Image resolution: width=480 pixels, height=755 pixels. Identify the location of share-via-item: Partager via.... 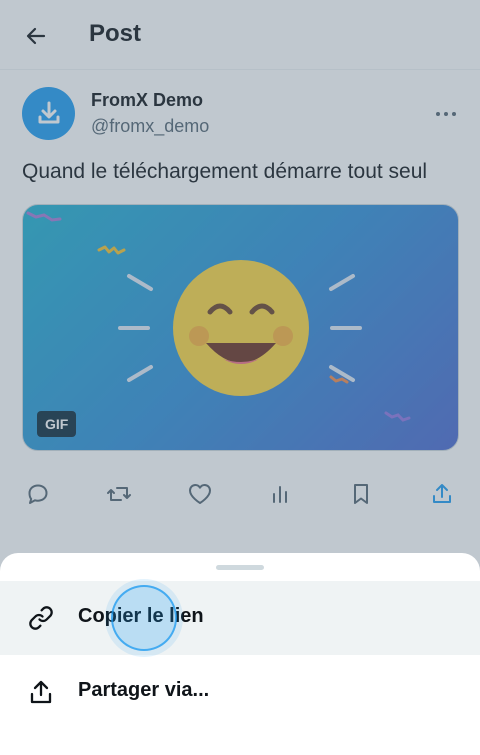
(240, 692).